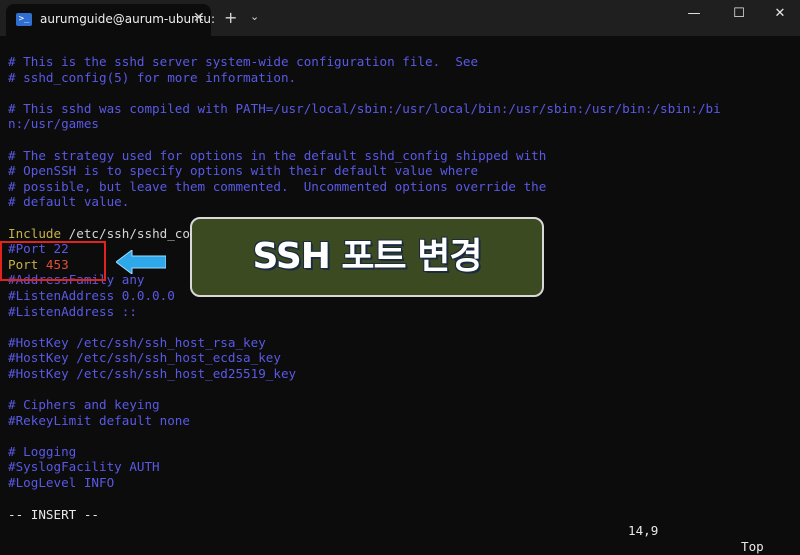  I want to click on buffer-line: #ListenAddress ::, so click(403, 312).